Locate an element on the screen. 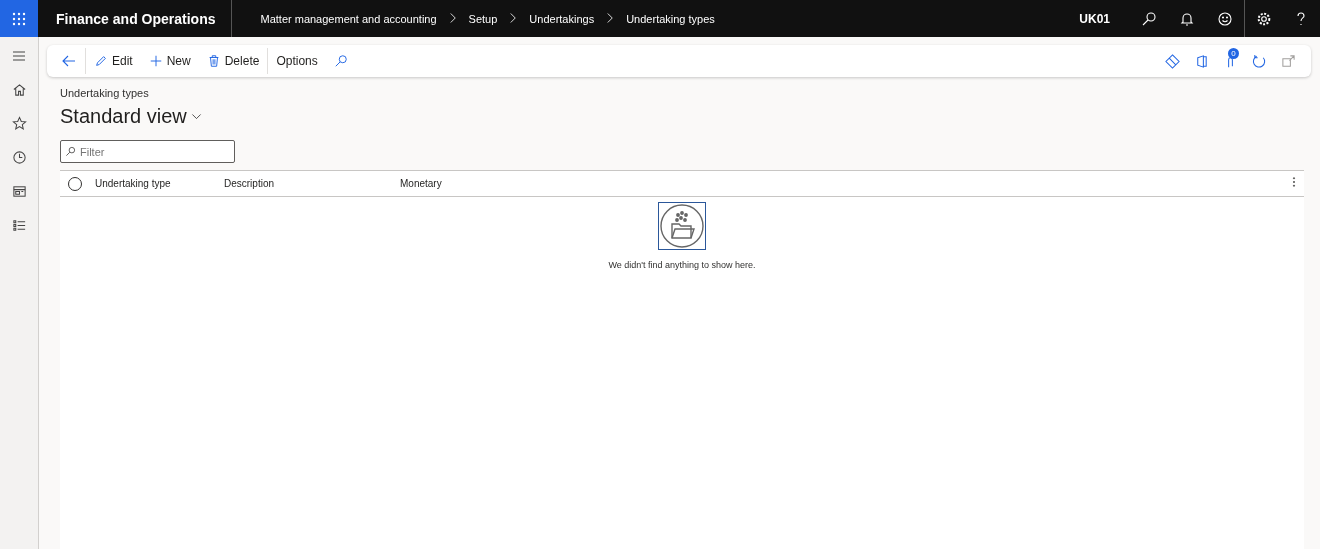  star-icon is located at coordinates (19, 123).